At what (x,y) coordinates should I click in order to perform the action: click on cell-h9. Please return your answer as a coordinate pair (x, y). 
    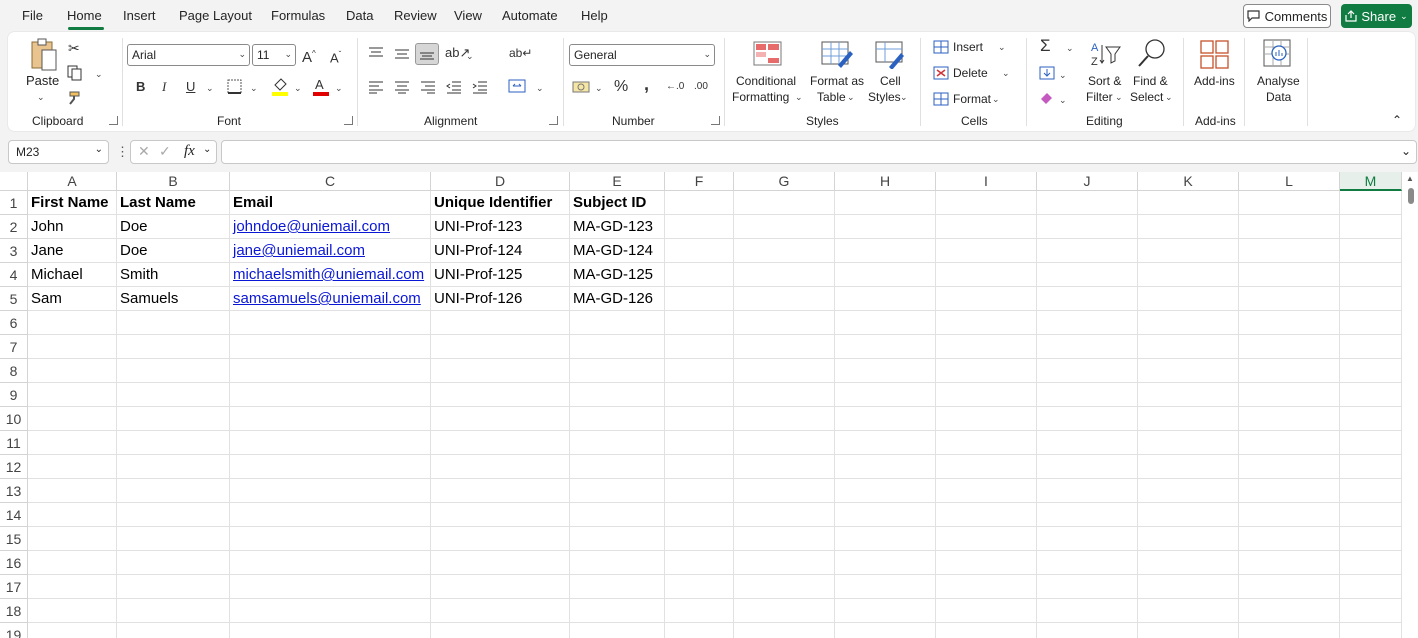
    Looking at the image, I should click on (885, 395).